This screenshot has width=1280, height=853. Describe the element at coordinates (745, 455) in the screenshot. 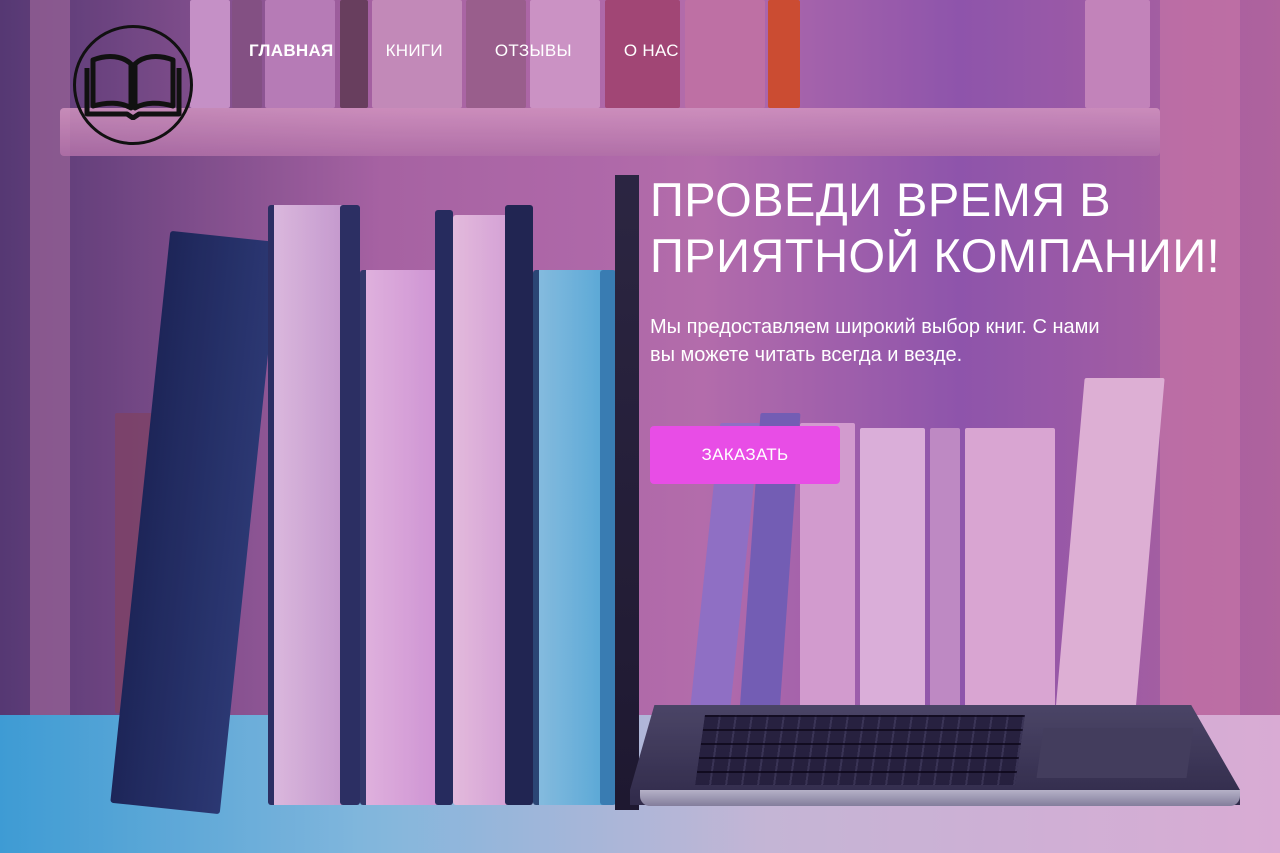

I see `order-button: ЗАКАЗАТЬ` at that location.